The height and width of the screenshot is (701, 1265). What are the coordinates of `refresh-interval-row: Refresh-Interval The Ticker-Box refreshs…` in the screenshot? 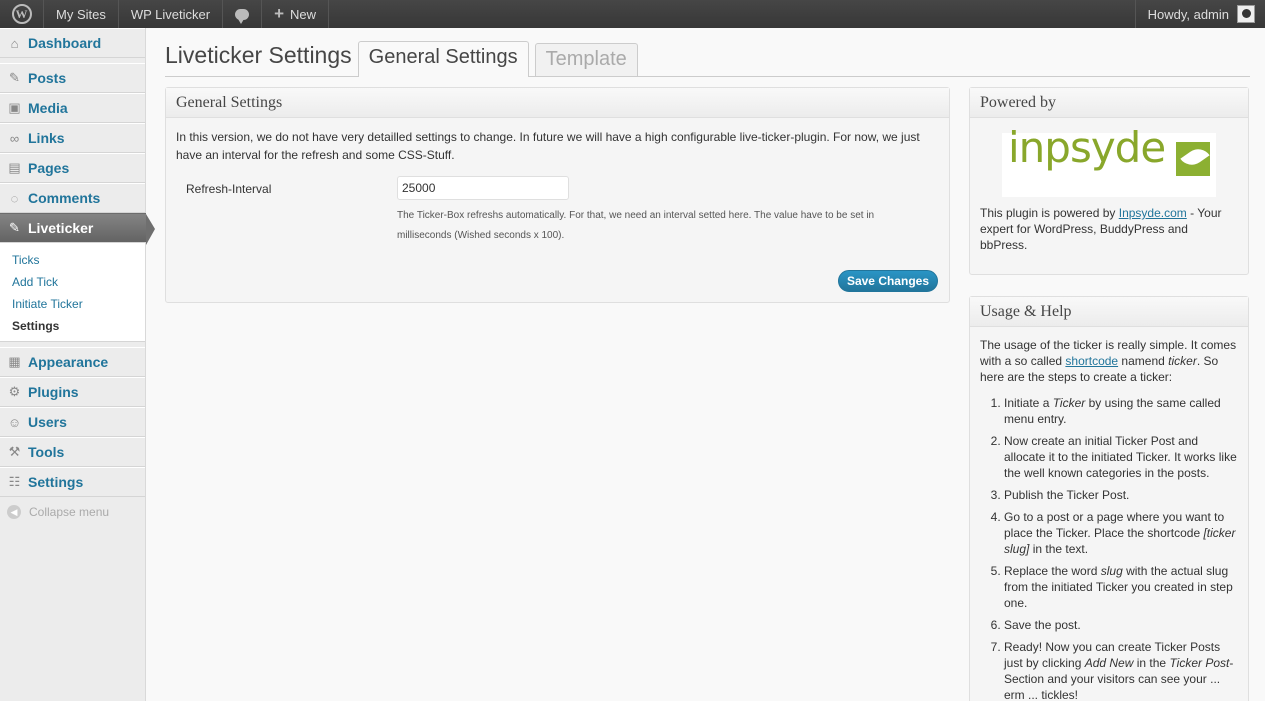 It's located at (557, 211).